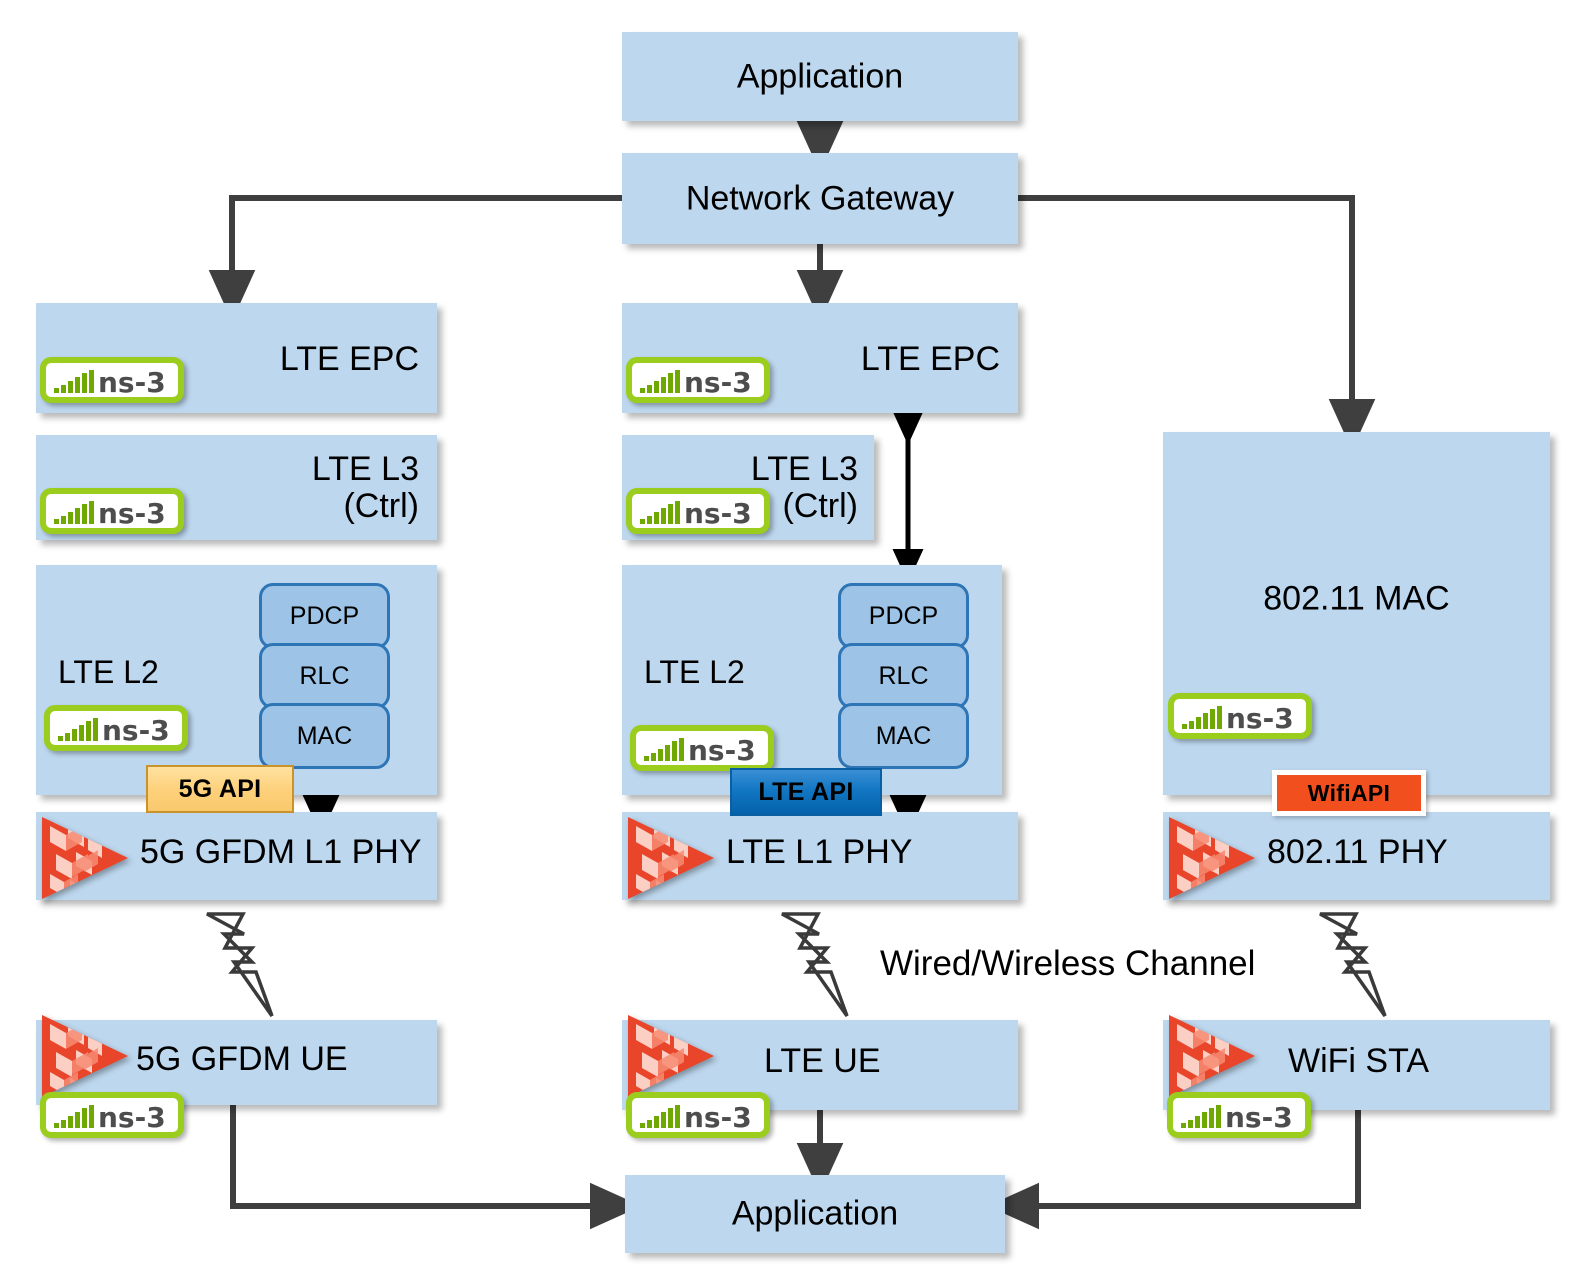  I want to click on application-bottom-block: Application, so click(815, 1214).